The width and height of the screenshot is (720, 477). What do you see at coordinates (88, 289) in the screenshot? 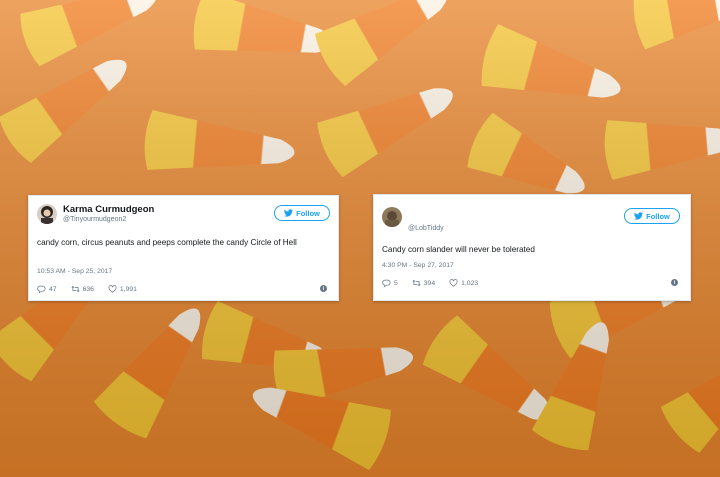
I see `retweet-count: 636` at bounding box center [88, 289].